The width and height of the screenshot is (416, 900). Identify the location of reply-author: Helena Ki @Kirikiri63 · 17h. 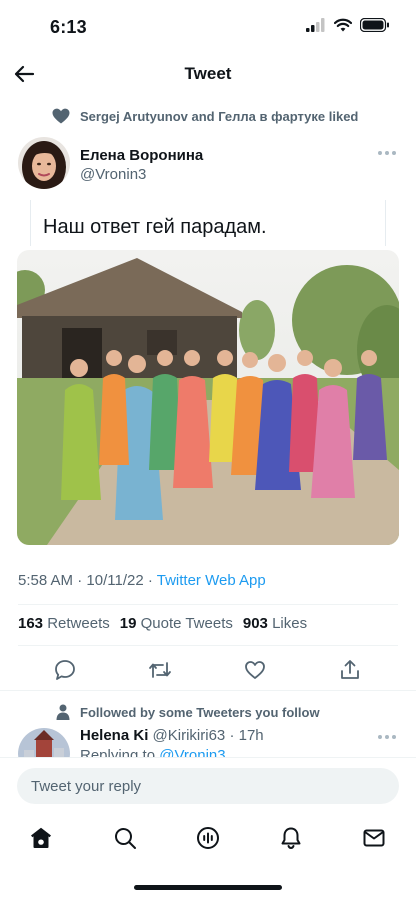
(172, 735).